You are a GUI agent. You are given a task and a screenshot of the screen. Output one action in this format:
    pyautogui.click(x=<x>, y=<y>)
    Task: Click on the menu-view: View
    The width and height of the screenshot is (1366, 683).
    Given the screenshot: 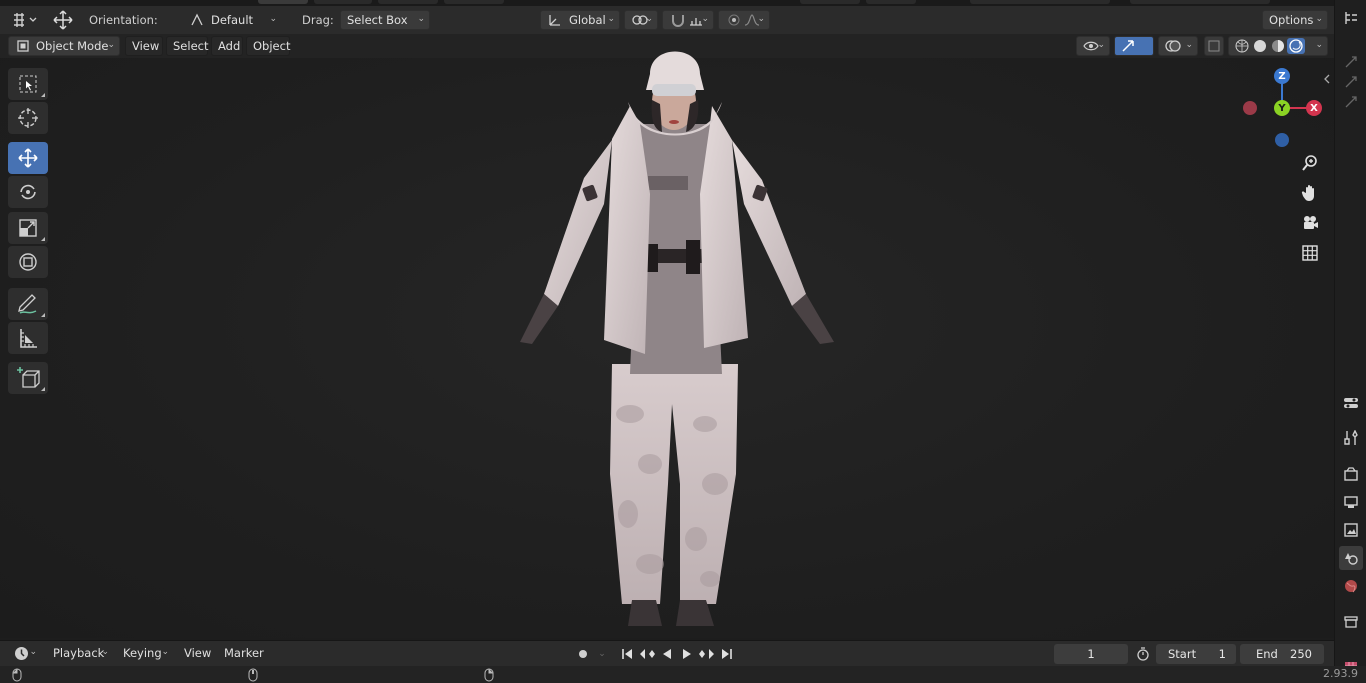 What is the action you would take?
    pyautogui.click(x=144, y=46)
    